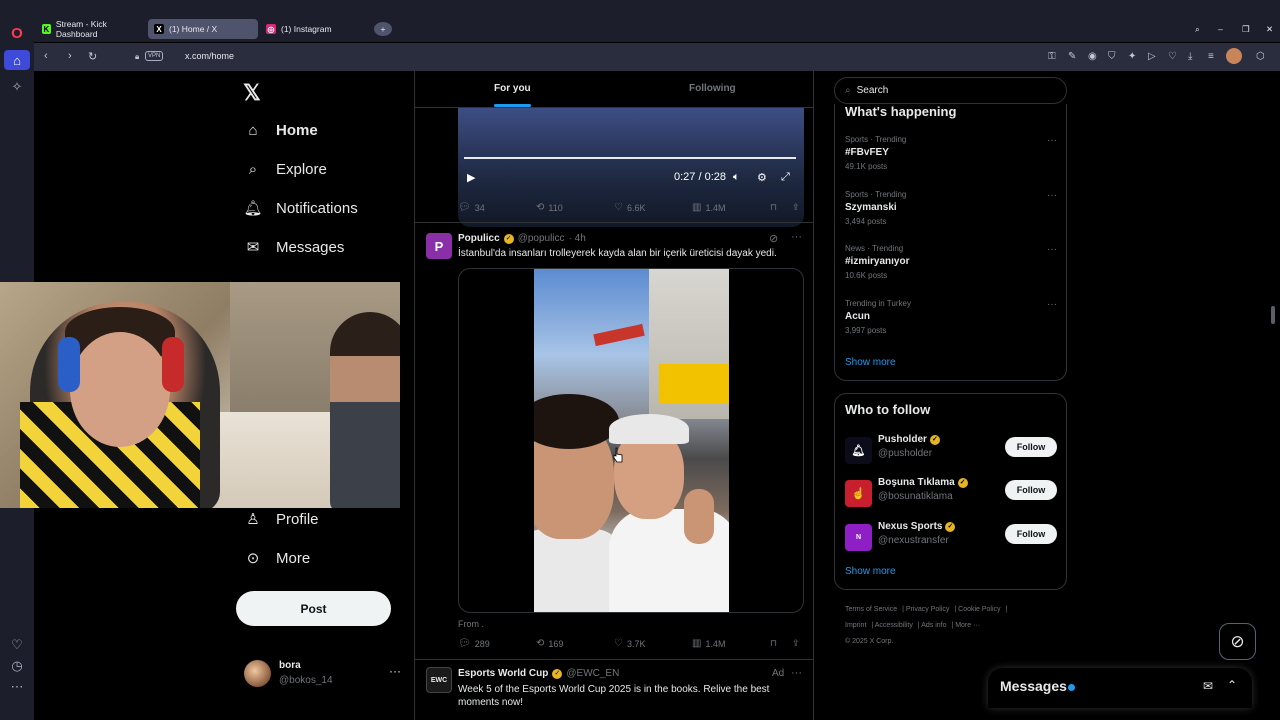 This screenshot has width=1280, height=720. What do you see at coordinates (70, 56) in the screenshot?
I see `forward-icon: ›` at bounding box center [70, 56].